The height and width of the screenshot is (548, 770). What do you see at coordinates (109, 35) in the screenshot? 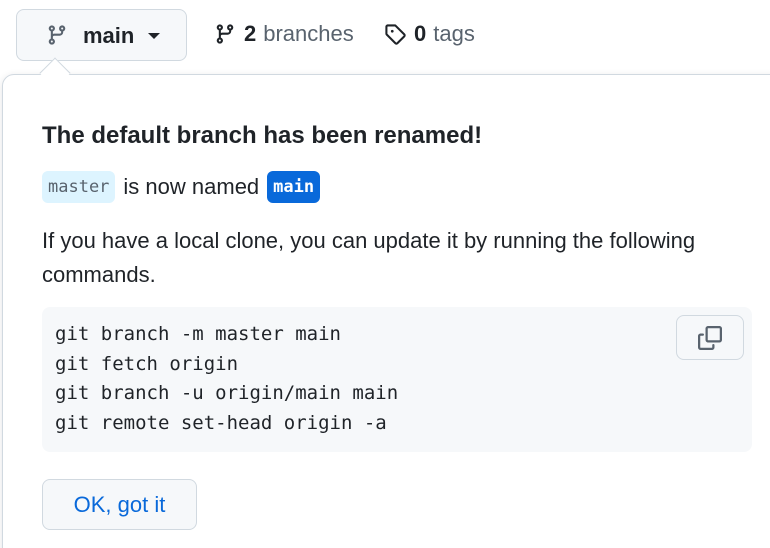
I see `current-branch-label: main` at bounding box center [109, 35].